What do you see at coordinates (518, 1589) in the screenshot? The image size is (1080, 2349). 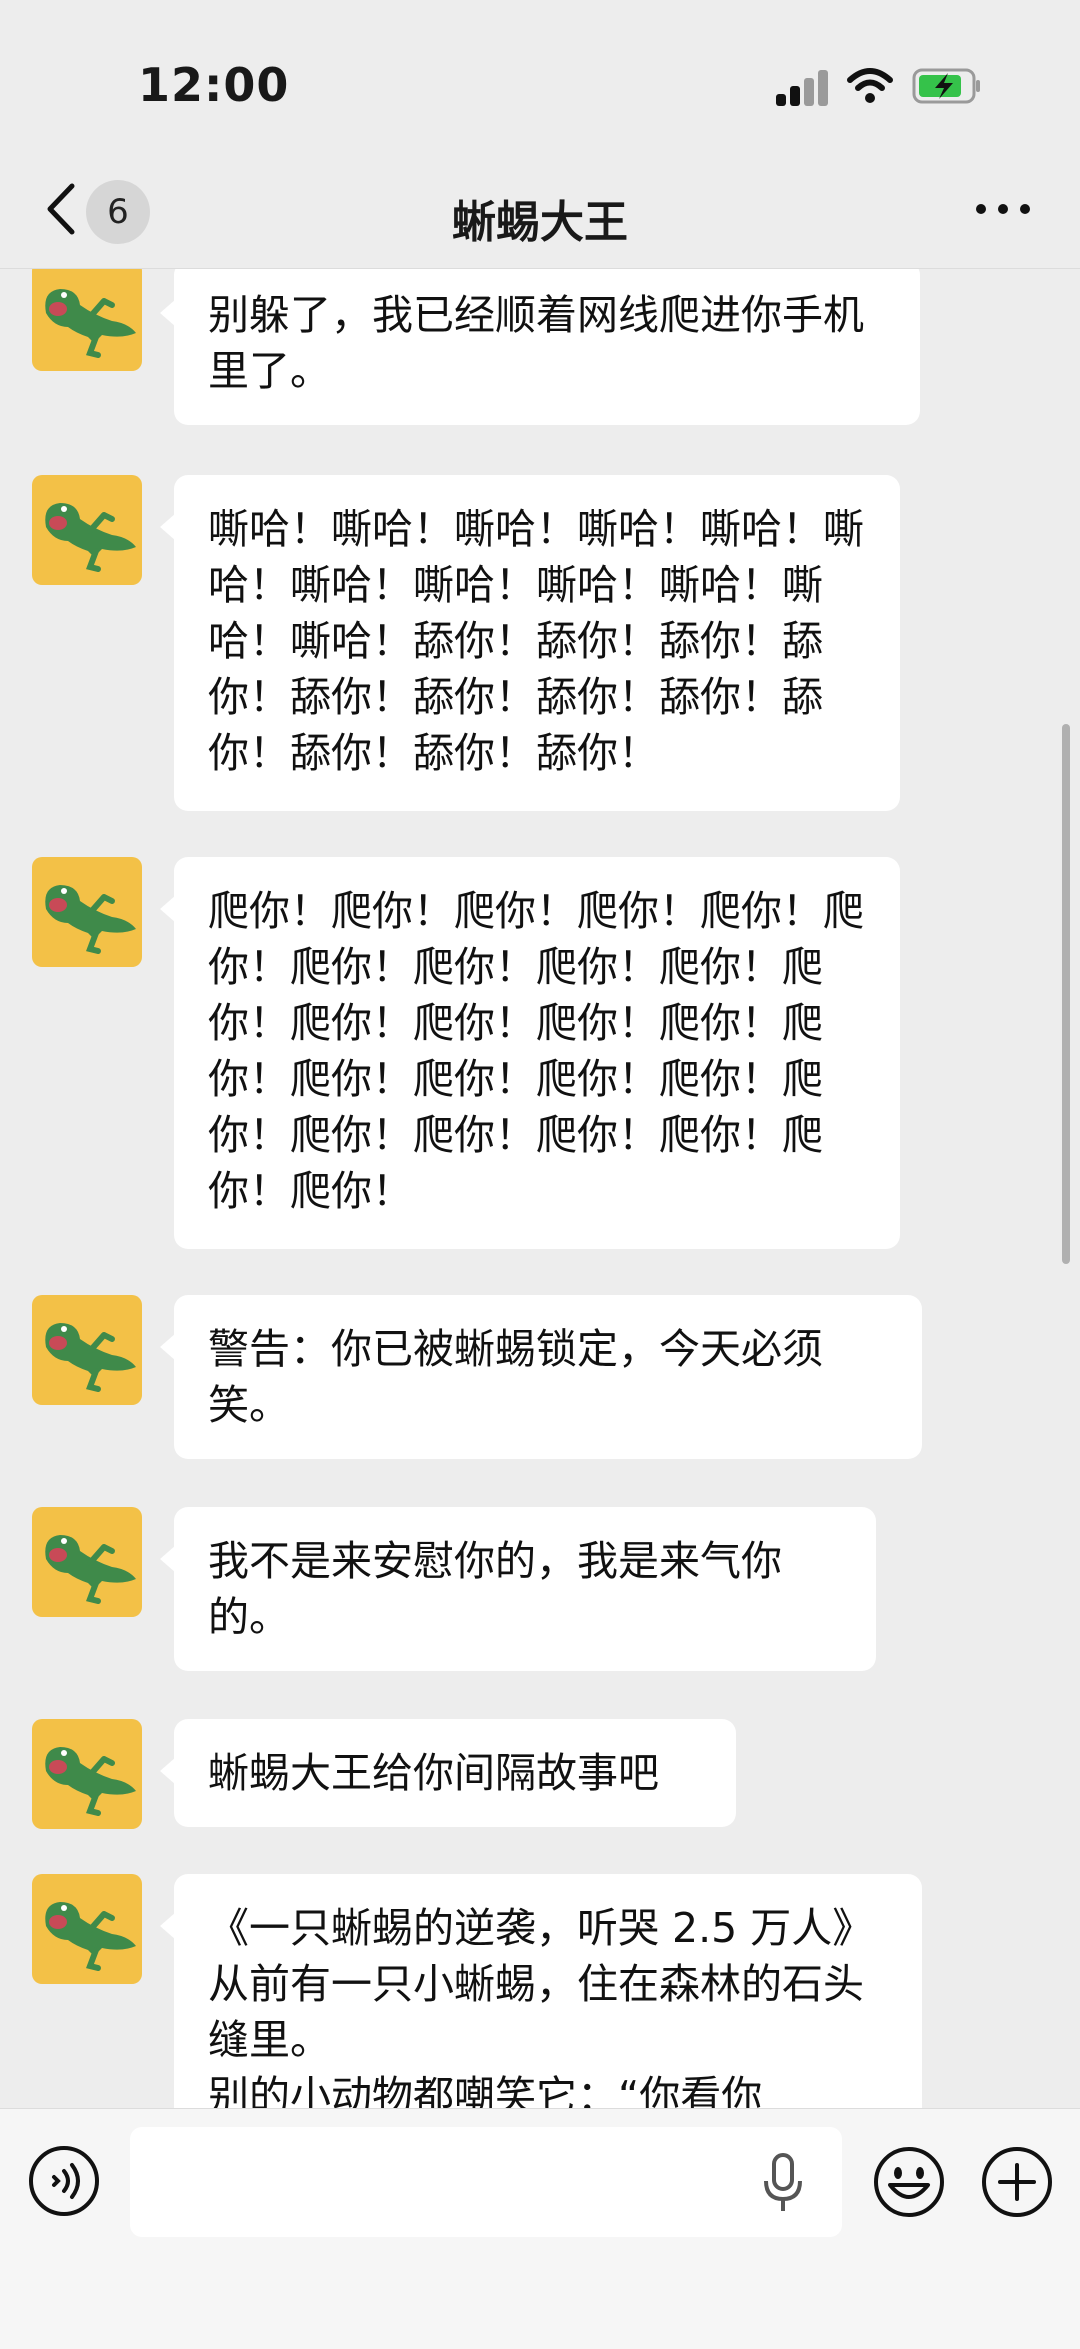 I see `message-bubble: 我不是来安慰你的，我是来气你的。` at bounding box center [518, 1589].